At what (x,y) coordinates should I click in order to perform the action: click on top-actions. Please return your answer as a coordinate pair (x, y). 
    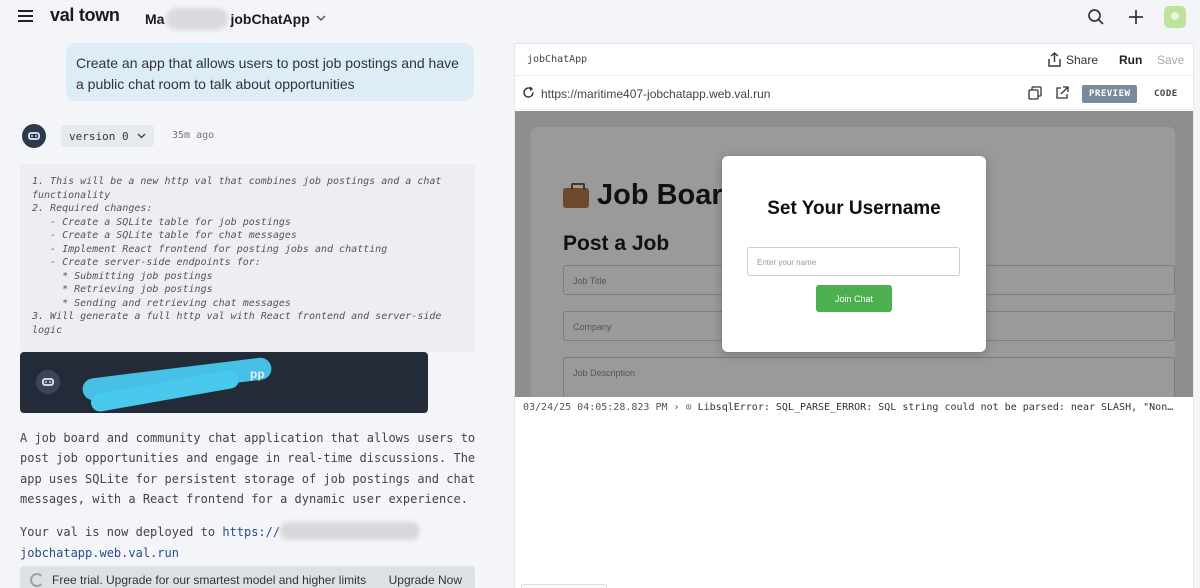
    Looking at the image, I should click on (1135, 17).